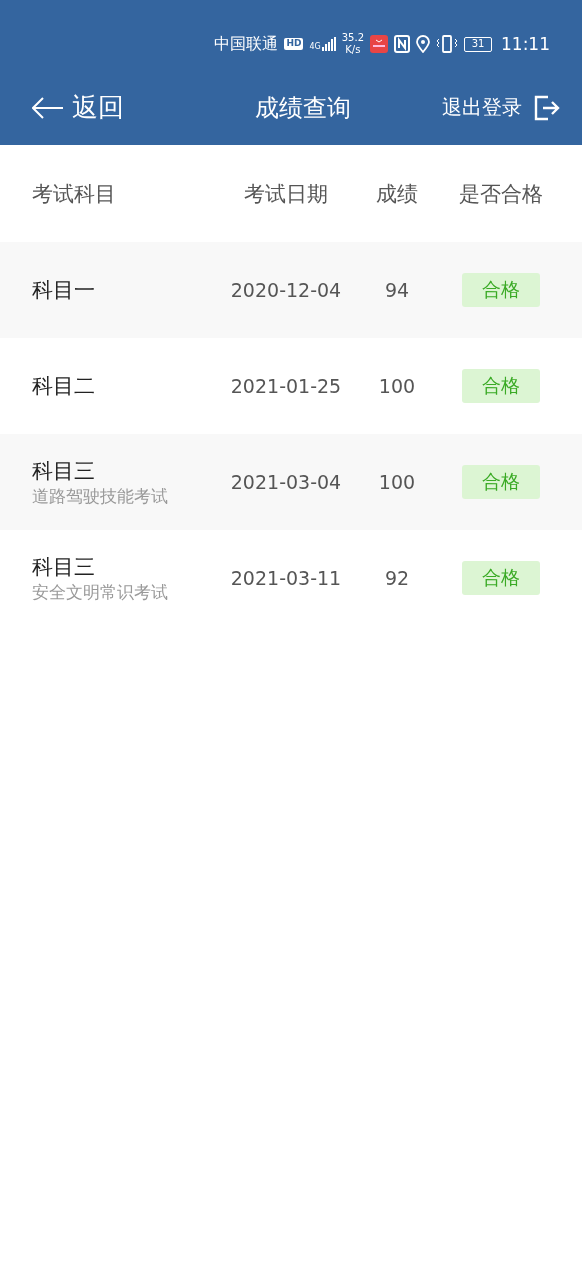 This screenshot has height=1280, width=582. Describe the element at coordinates (525, 44) in the screenshot. I see `clock: 11:11` at that location.